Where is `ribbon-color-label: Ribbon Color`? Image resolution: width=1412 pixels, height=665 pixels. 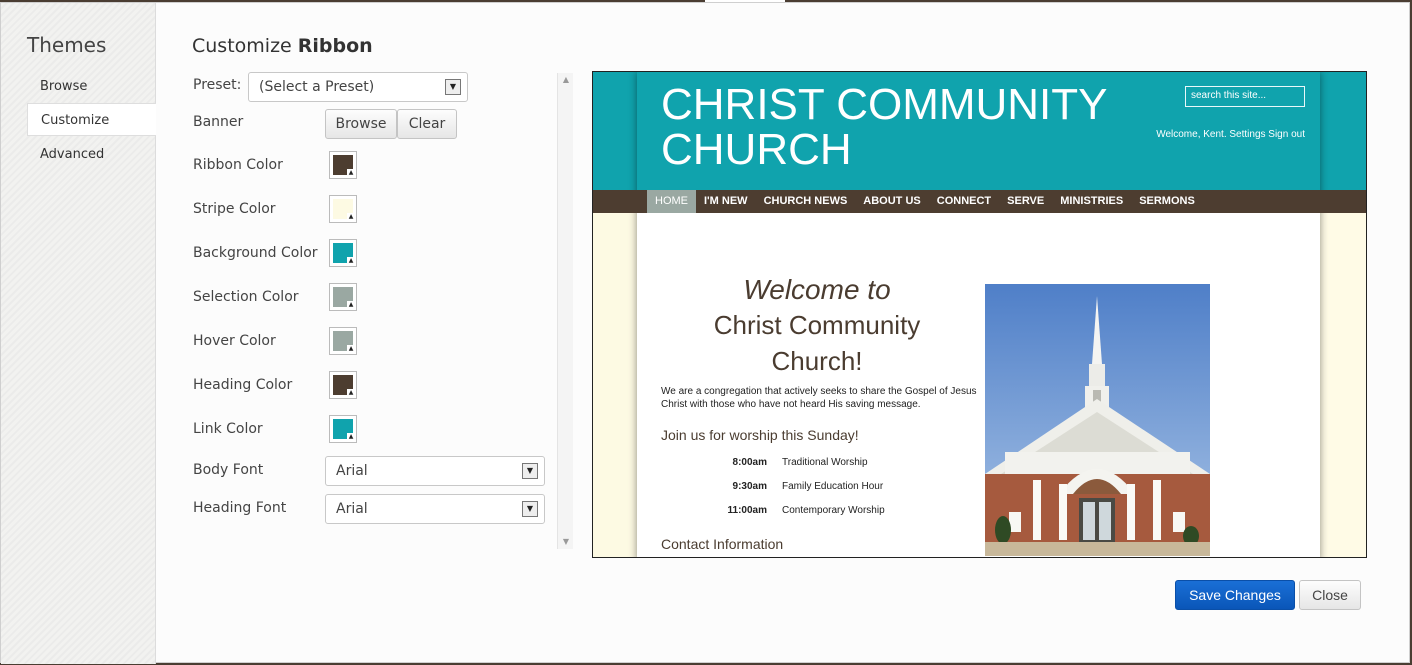
ribbon-color-label: Ribbon Color is located at coordinates (238, 165).